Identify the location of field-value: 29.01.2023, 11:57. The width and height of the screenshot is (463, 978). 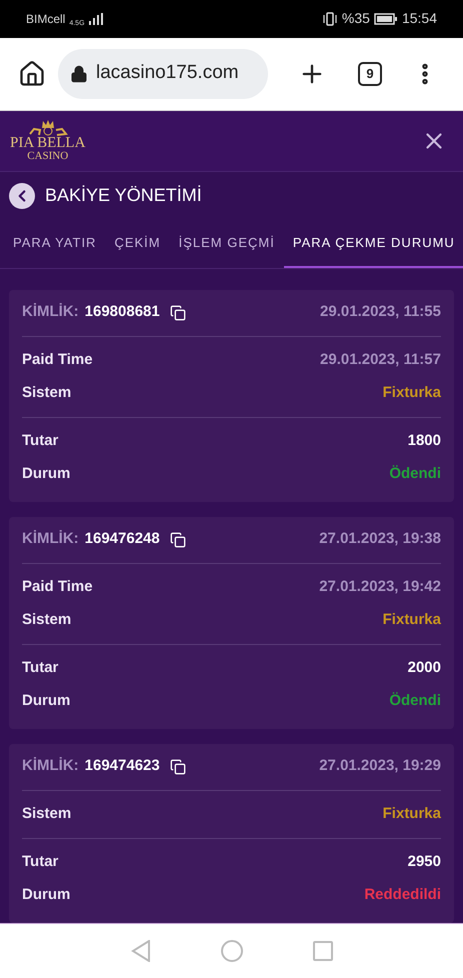
(380, 360).